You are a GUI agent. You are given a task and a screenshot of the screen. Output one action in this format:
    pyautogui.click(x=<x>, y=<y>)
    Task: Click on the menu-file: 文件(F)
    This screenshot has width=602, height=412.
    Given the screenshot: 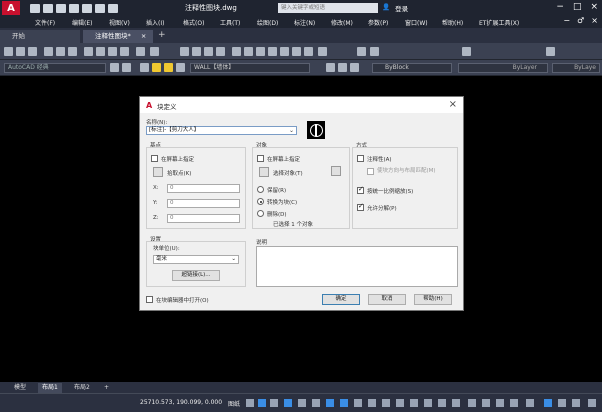 What is the action you would take?
    pyautogui.click(x=53, y=22)
    